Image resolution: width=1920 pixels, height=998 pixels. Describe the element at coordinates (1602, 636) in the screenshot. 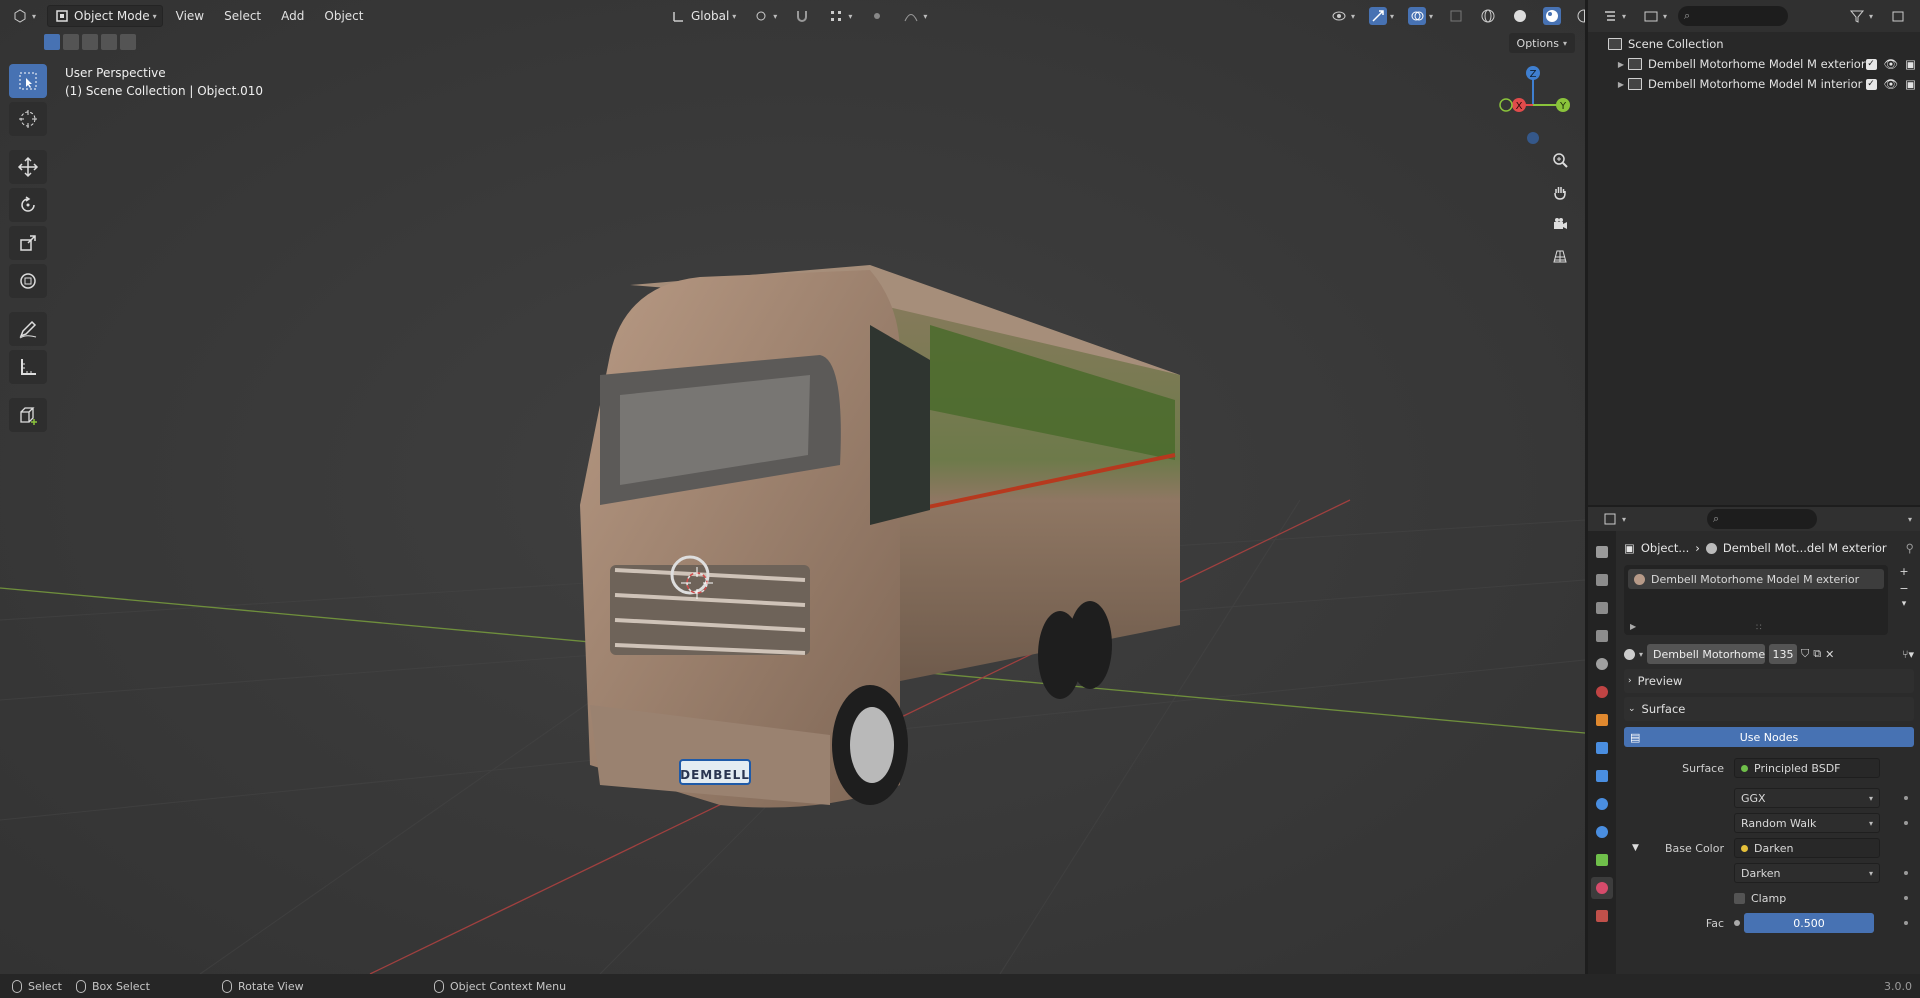

I see `tab-view-layer` at that location.